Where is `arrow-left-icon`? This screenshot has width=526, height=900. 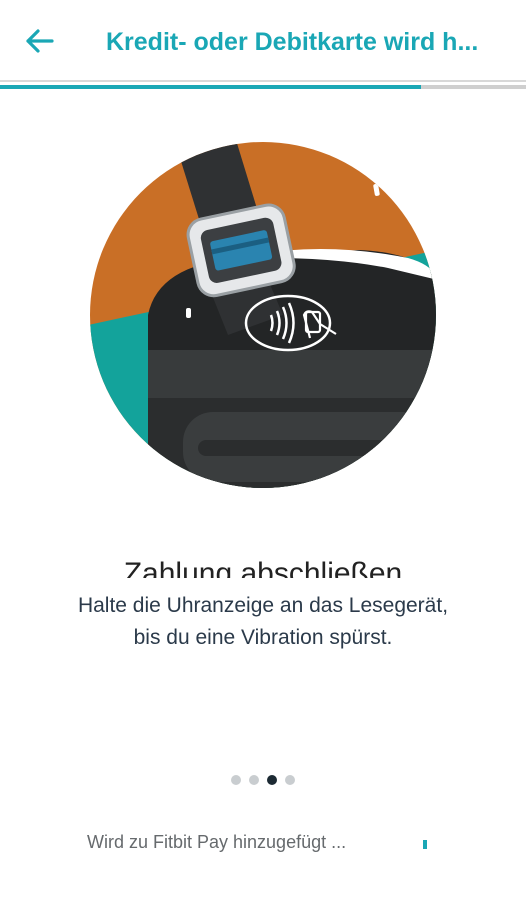
arrow-left-icon is located at coordinates (40, 41).